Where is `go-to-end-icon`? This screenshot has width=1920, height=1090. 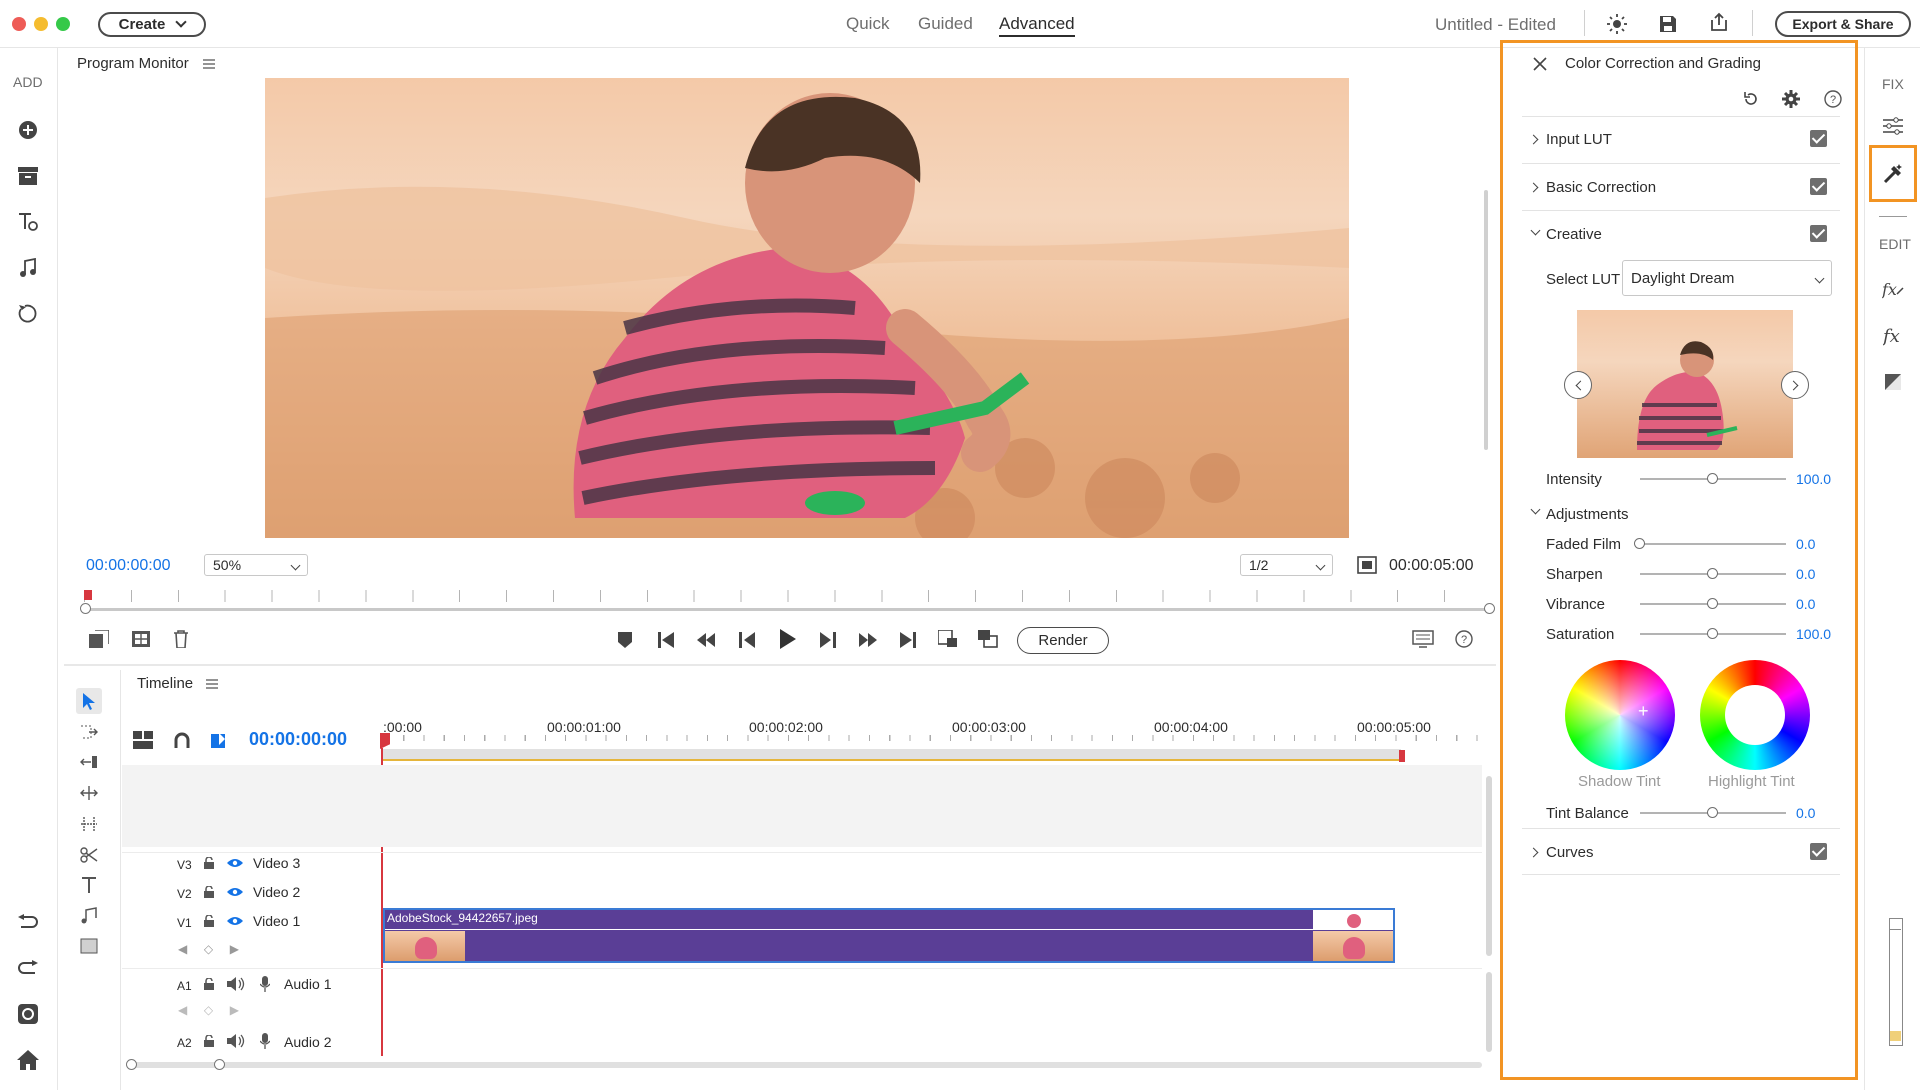
go-to-end-icon is located at coordinates (908, 640).